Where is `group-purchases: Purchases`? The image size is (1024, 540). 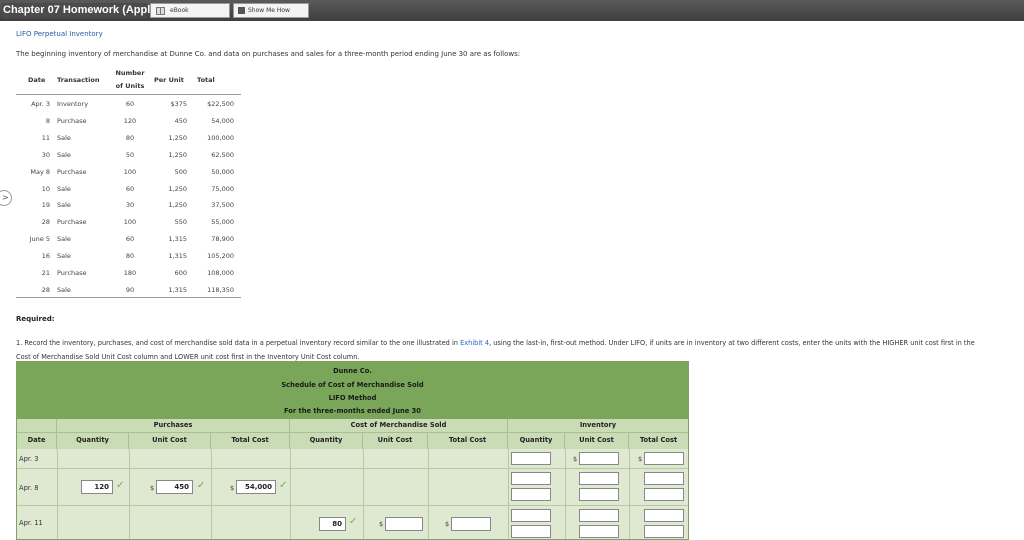 group-purchases: Purchases is located at coordinates (173, 425).